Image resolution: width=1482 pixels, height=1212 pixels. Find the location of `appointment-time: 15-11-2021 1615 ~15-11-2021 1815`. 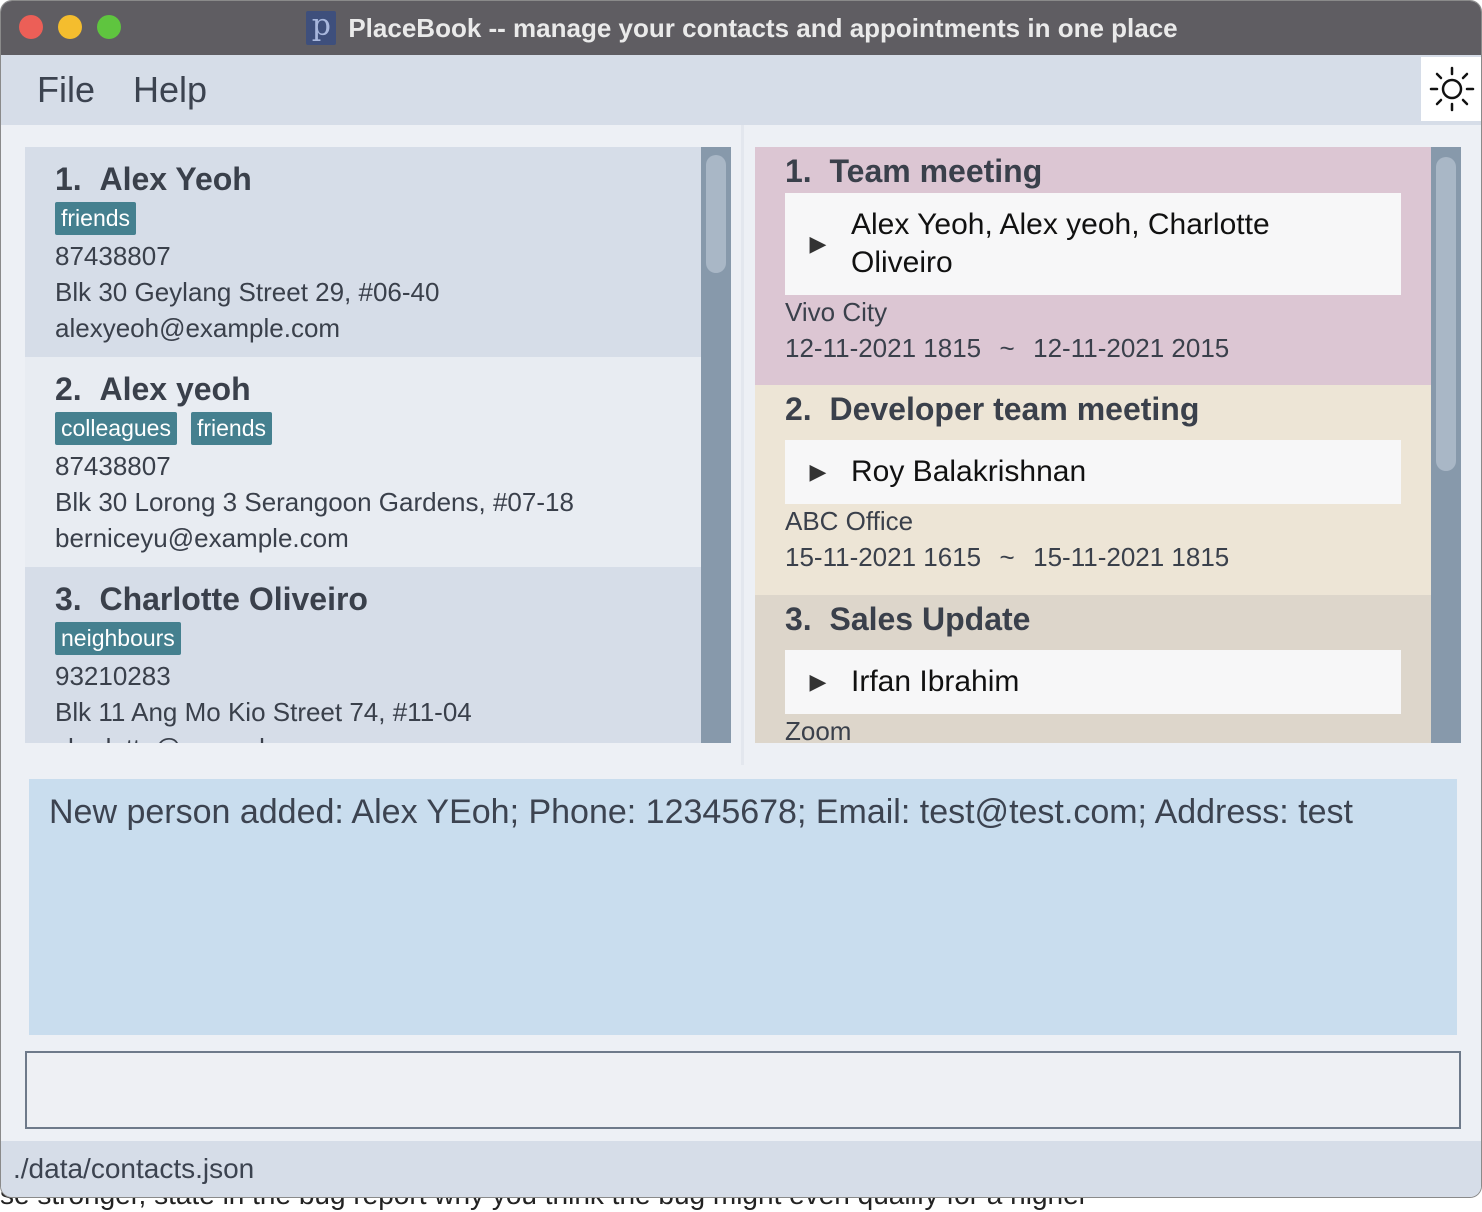

appointment-time: 15-11-2021 1615 ~15-11-2021 1815 is located at coordinates (1007, 557).